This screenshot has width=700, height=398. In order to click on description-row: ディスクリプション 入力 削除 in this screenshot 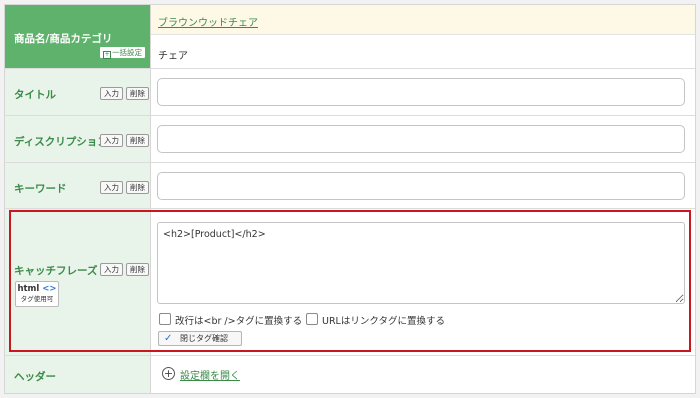, I will do `click(350, 139)`.